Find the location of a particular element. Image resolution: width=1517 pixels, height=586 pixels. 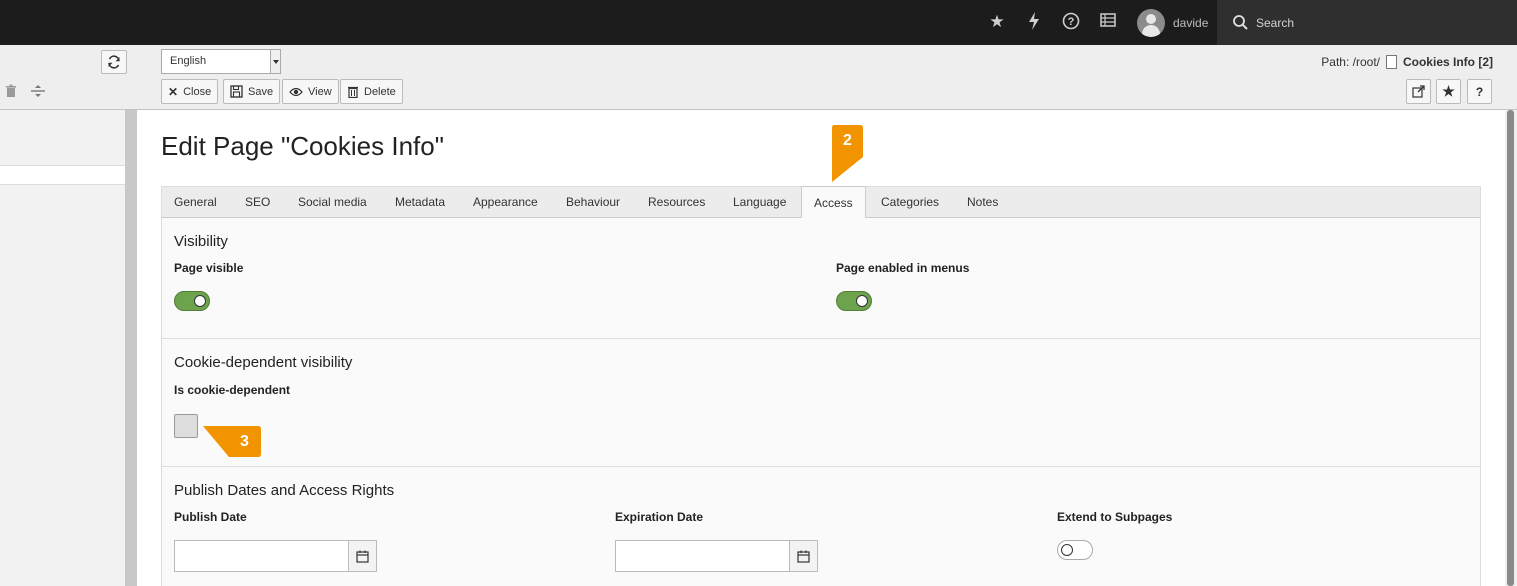

page-visible-label: Page visible is located at coordinates (209, 268).